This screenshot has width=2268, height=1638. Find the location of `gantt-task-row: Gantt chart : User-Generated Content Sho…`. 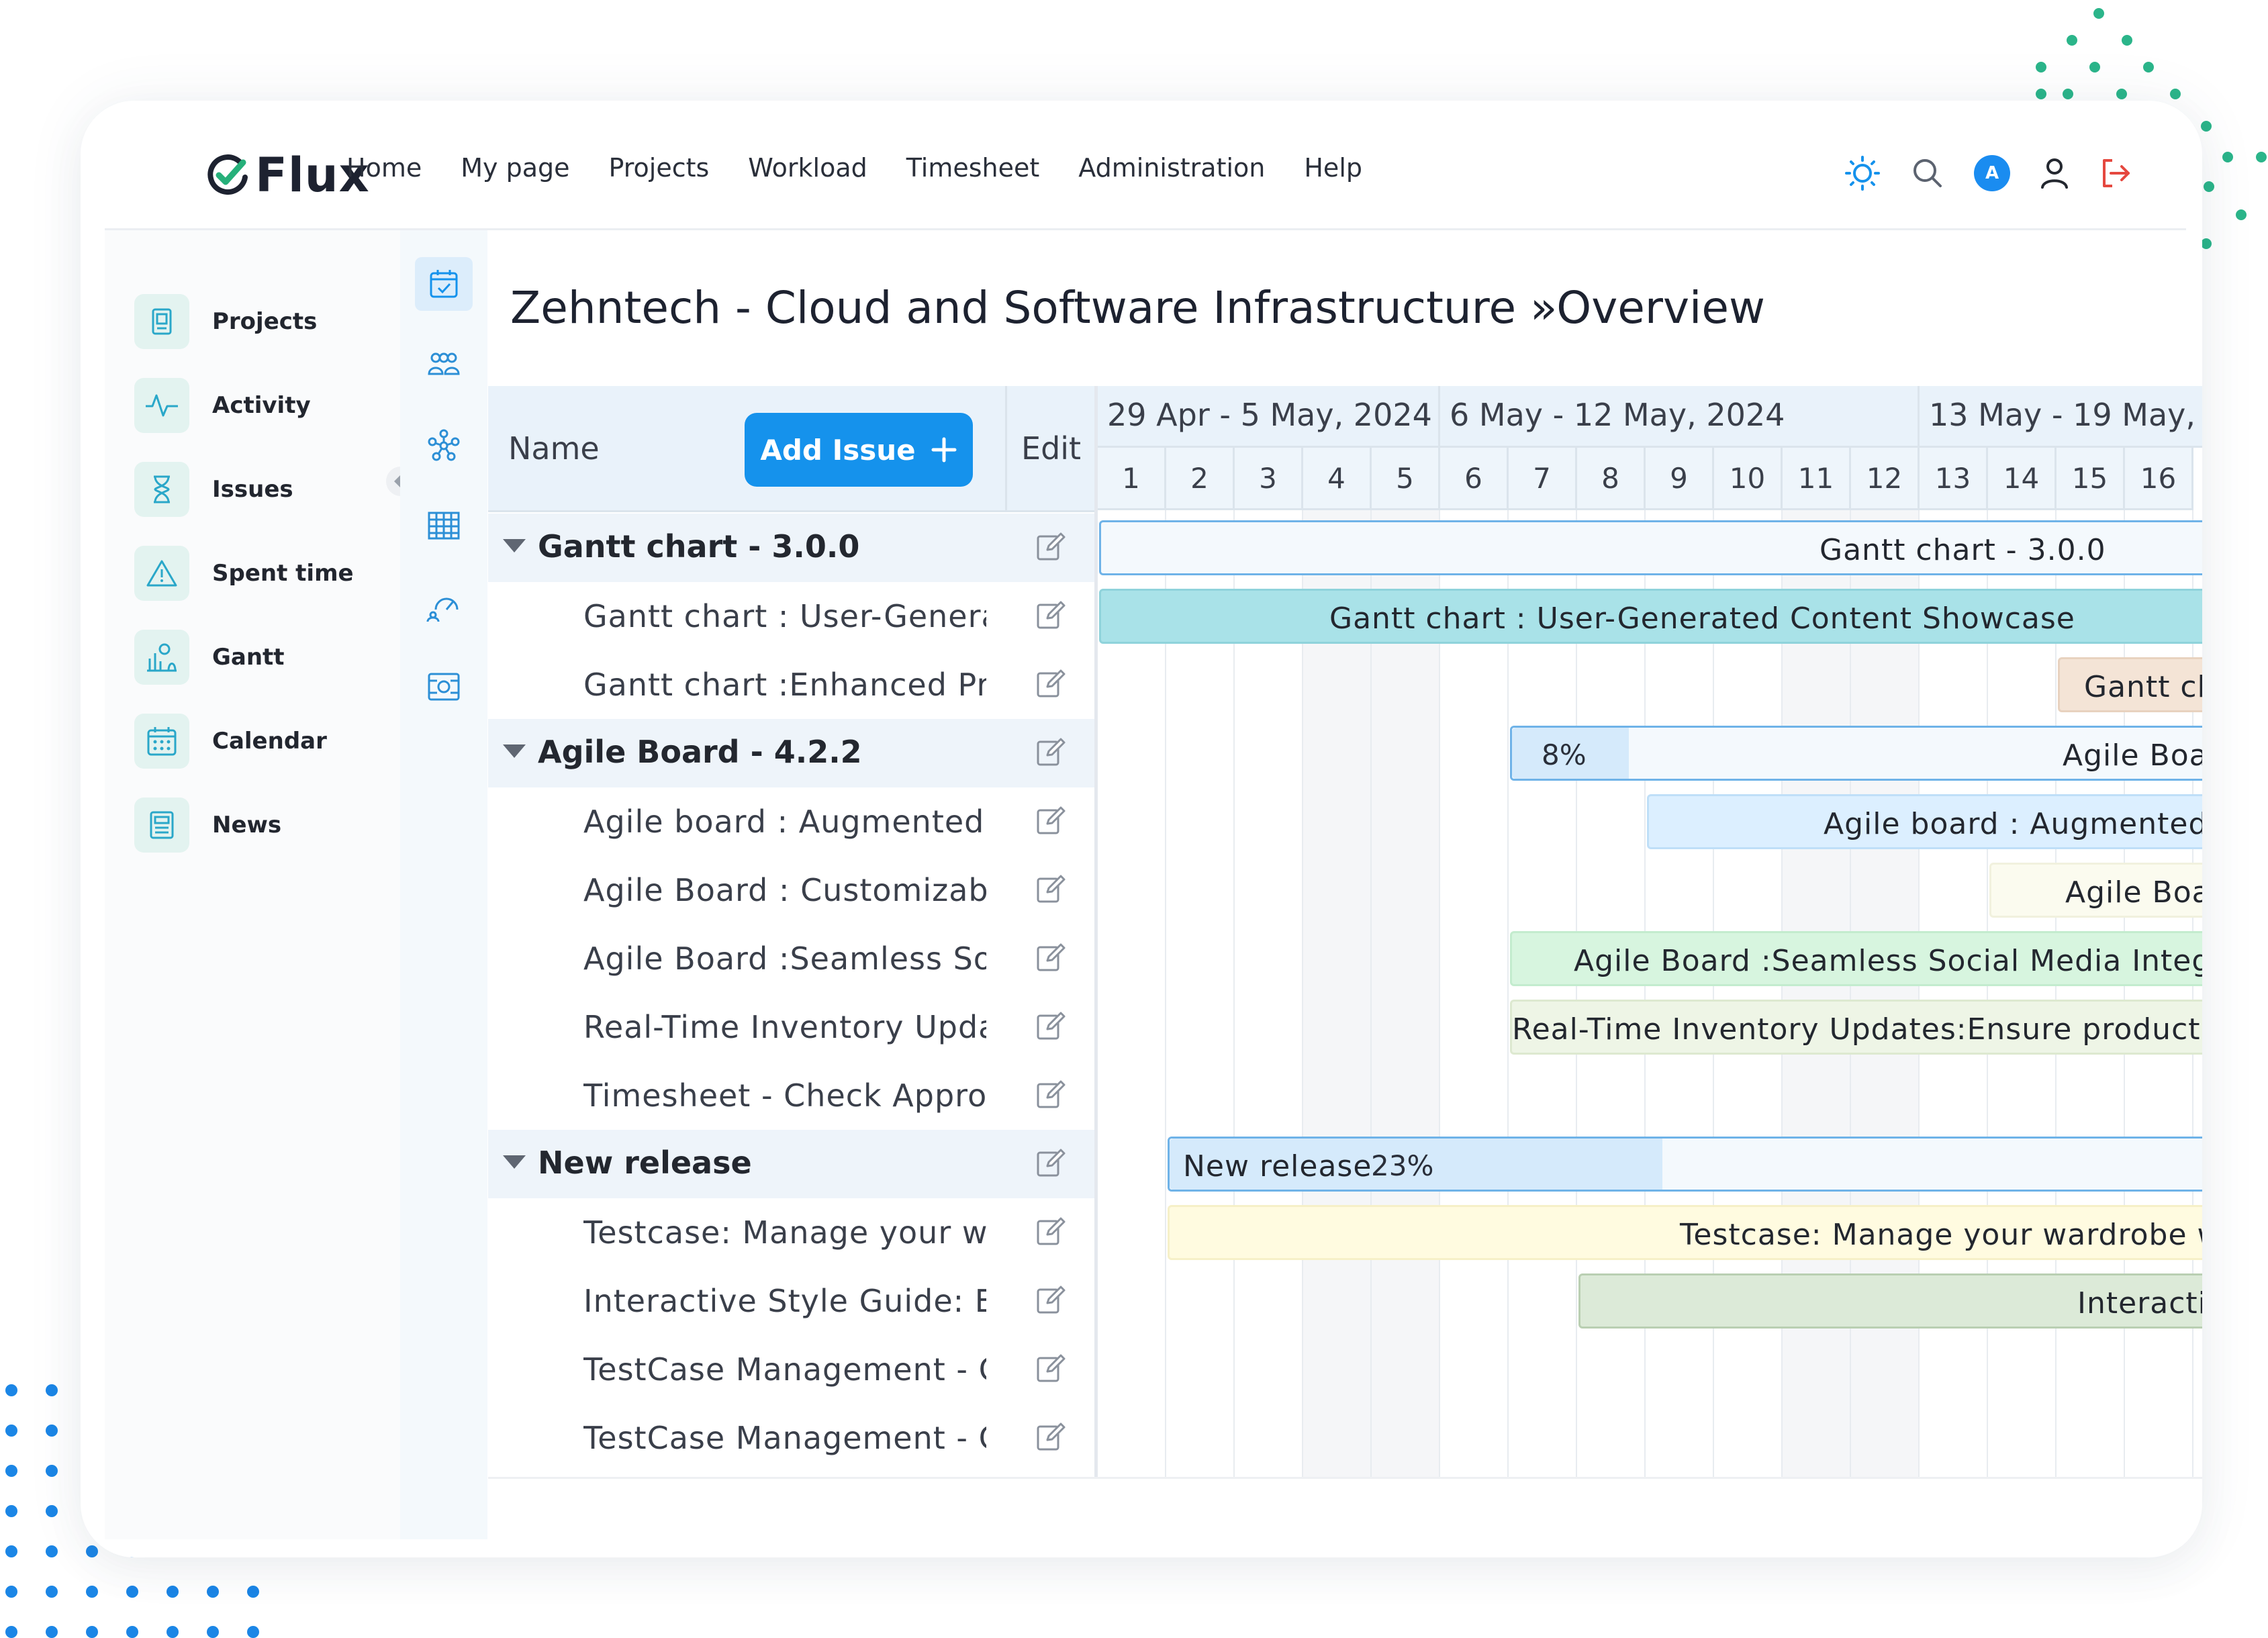

gantt-task-row: Gantt chart : User-Generated Content Sho… is located at coordinates (791, 616).